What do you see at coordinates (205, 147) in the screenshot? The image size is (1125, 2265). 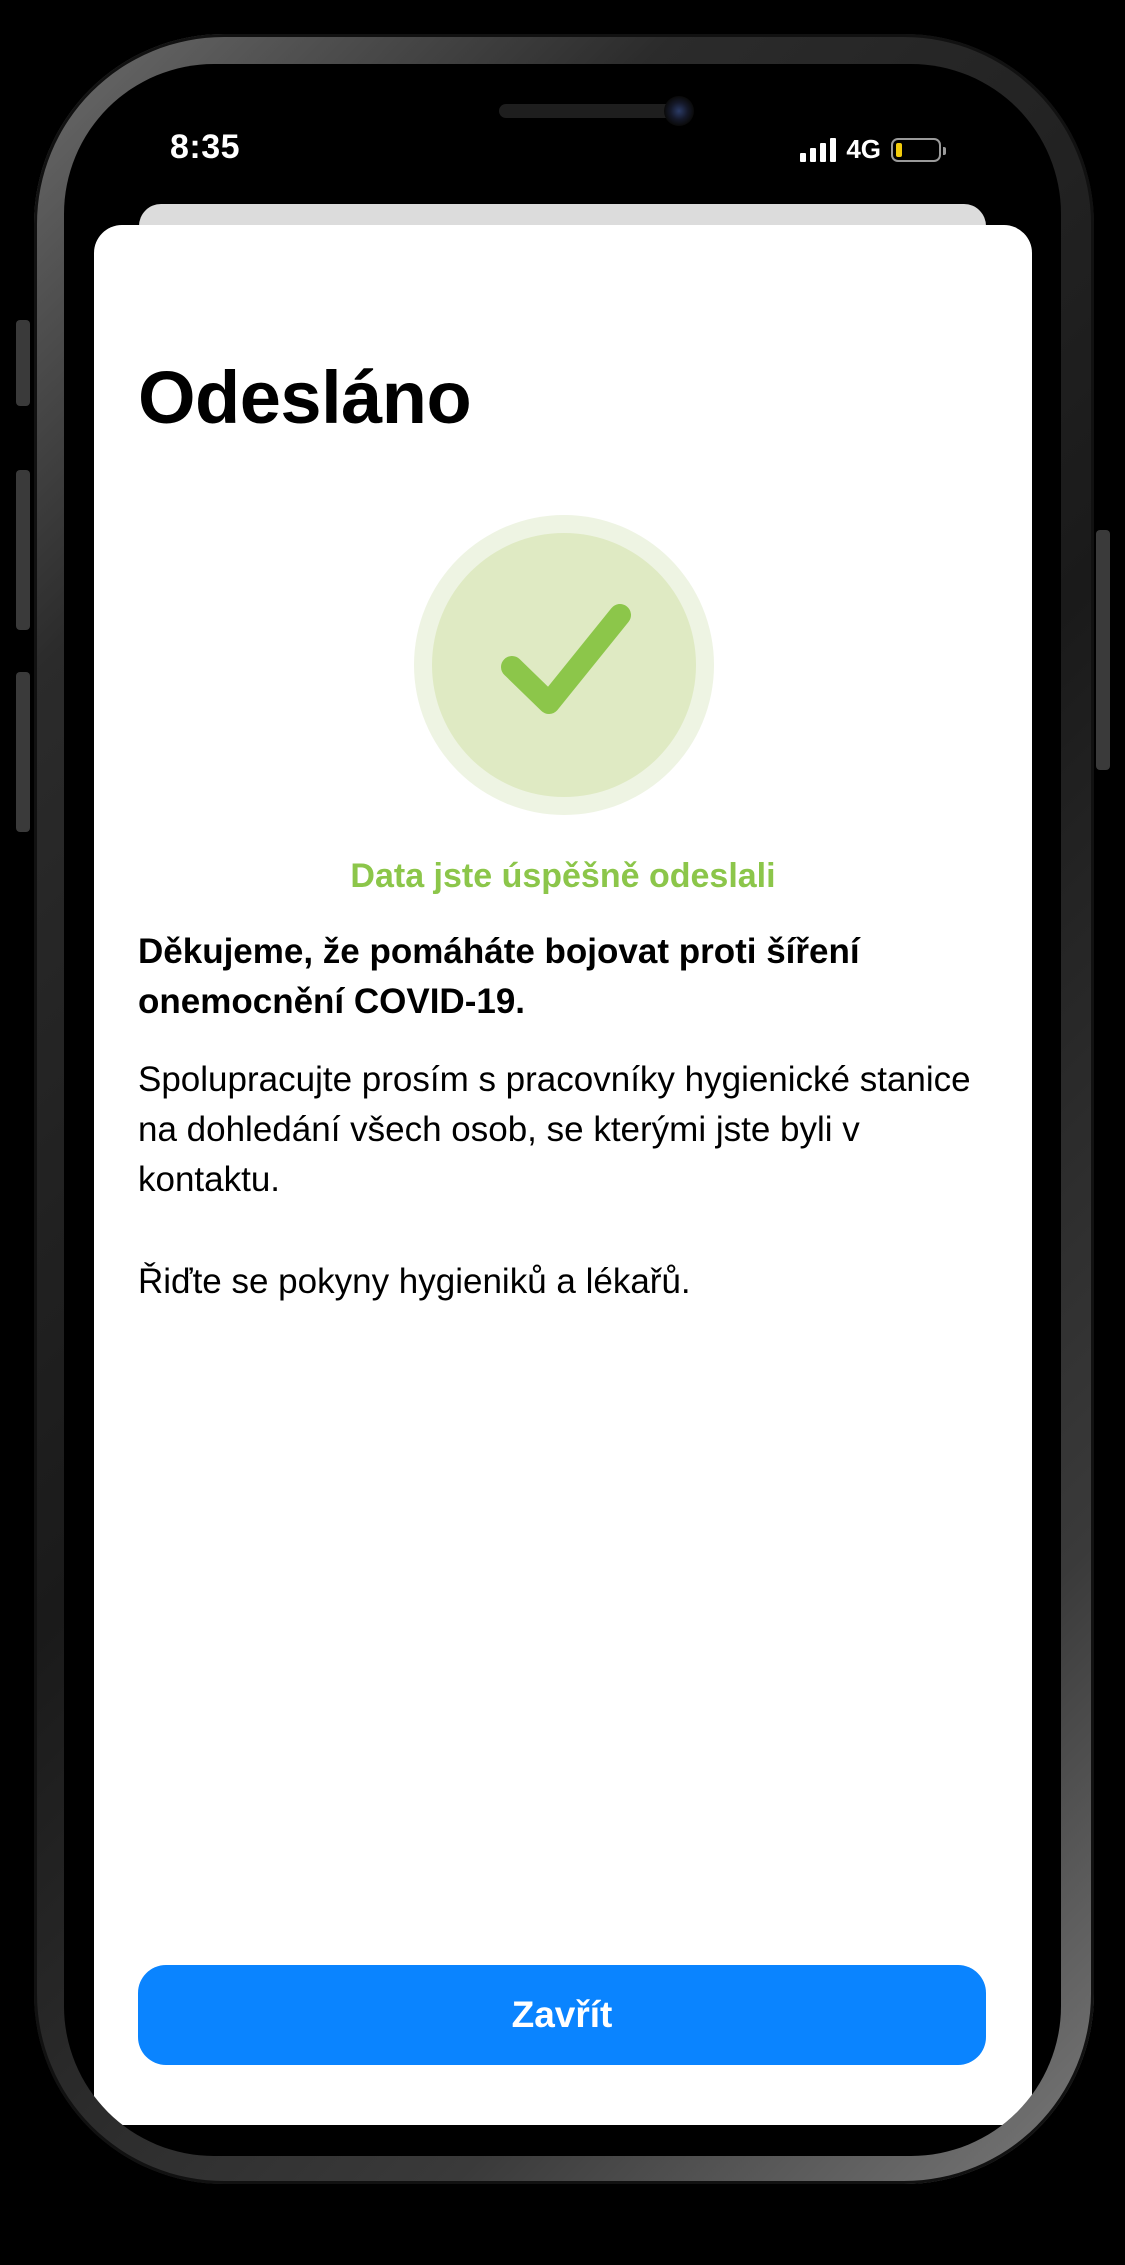 I see `status-time: 8:35` at bounding box center [205, 147].